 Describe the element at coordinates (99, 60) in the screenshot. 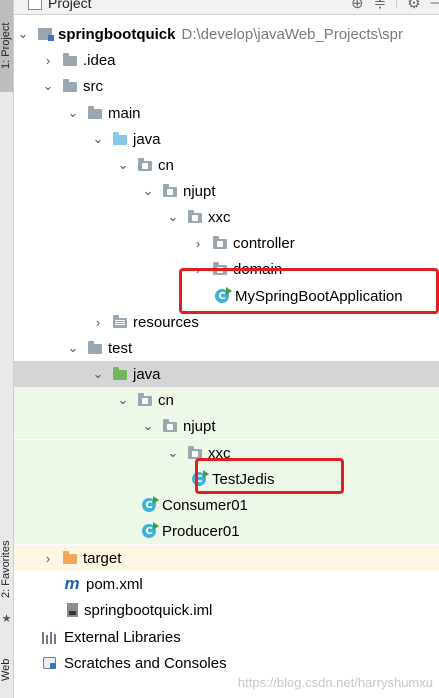

I see `node-label: .idea` at that location.